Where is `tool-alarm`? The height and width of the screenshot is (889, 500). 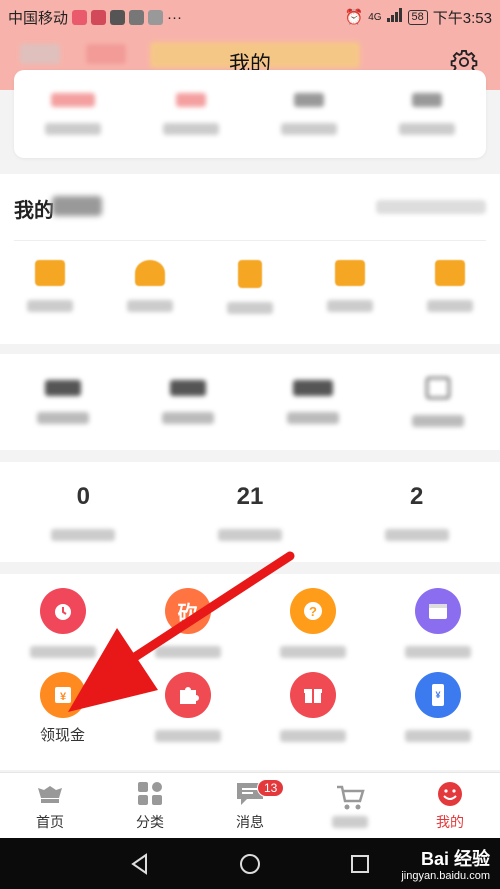
tool-alarm is located at coordinates (62, 623).